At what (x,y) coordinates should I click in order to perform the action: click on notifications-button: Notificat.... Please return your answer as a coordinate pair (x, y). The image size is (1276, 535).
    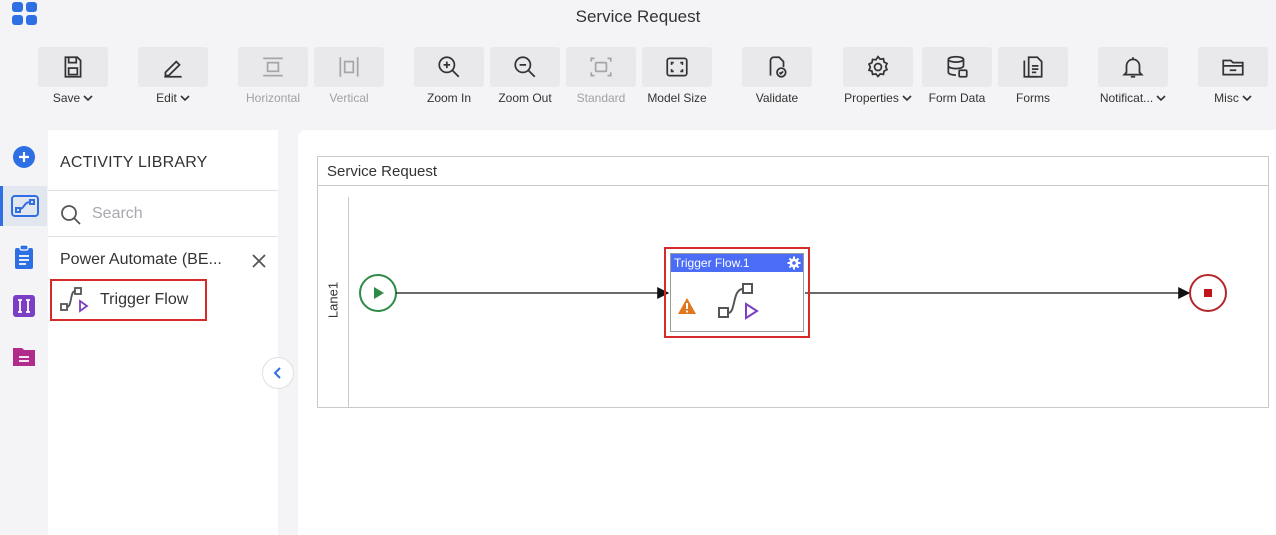
    Looking at the image, I should click on (1133, 79).